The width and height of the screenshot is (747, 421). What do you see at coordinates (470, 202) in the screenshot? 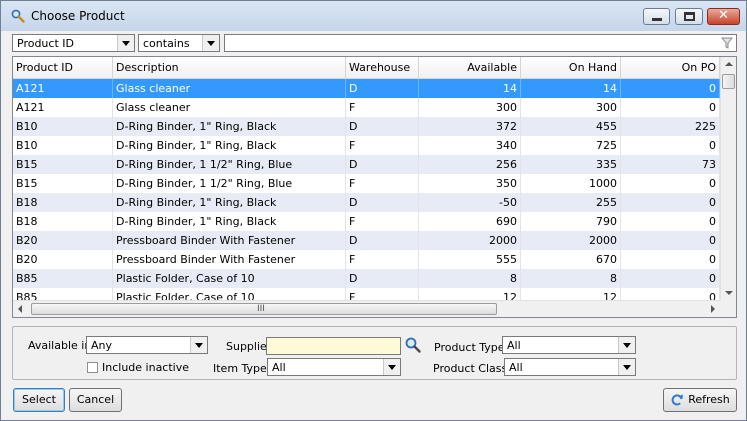
I see `cell-available: -50` at bounding box center [470, 202].